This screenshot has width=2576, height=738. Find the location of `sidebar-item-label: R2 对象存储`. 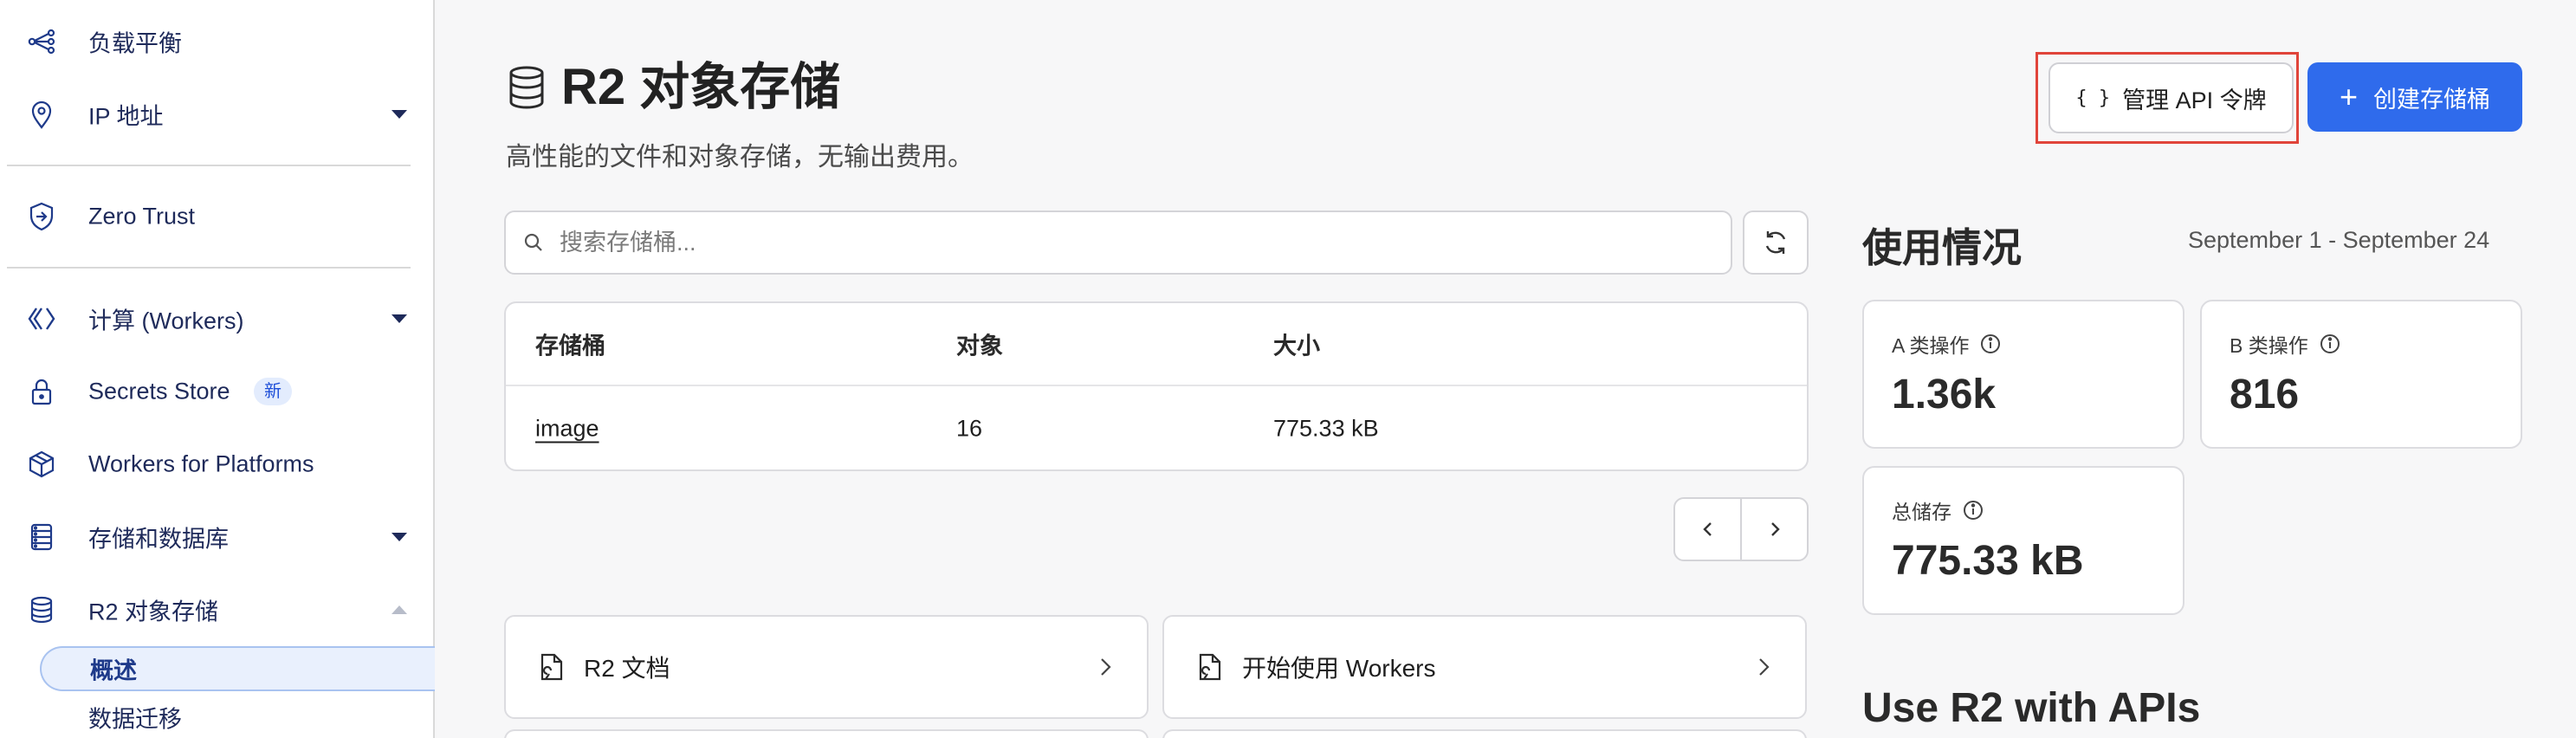

sidebar-item-label: R2 对象存储 is located at coordinates (153, 612).